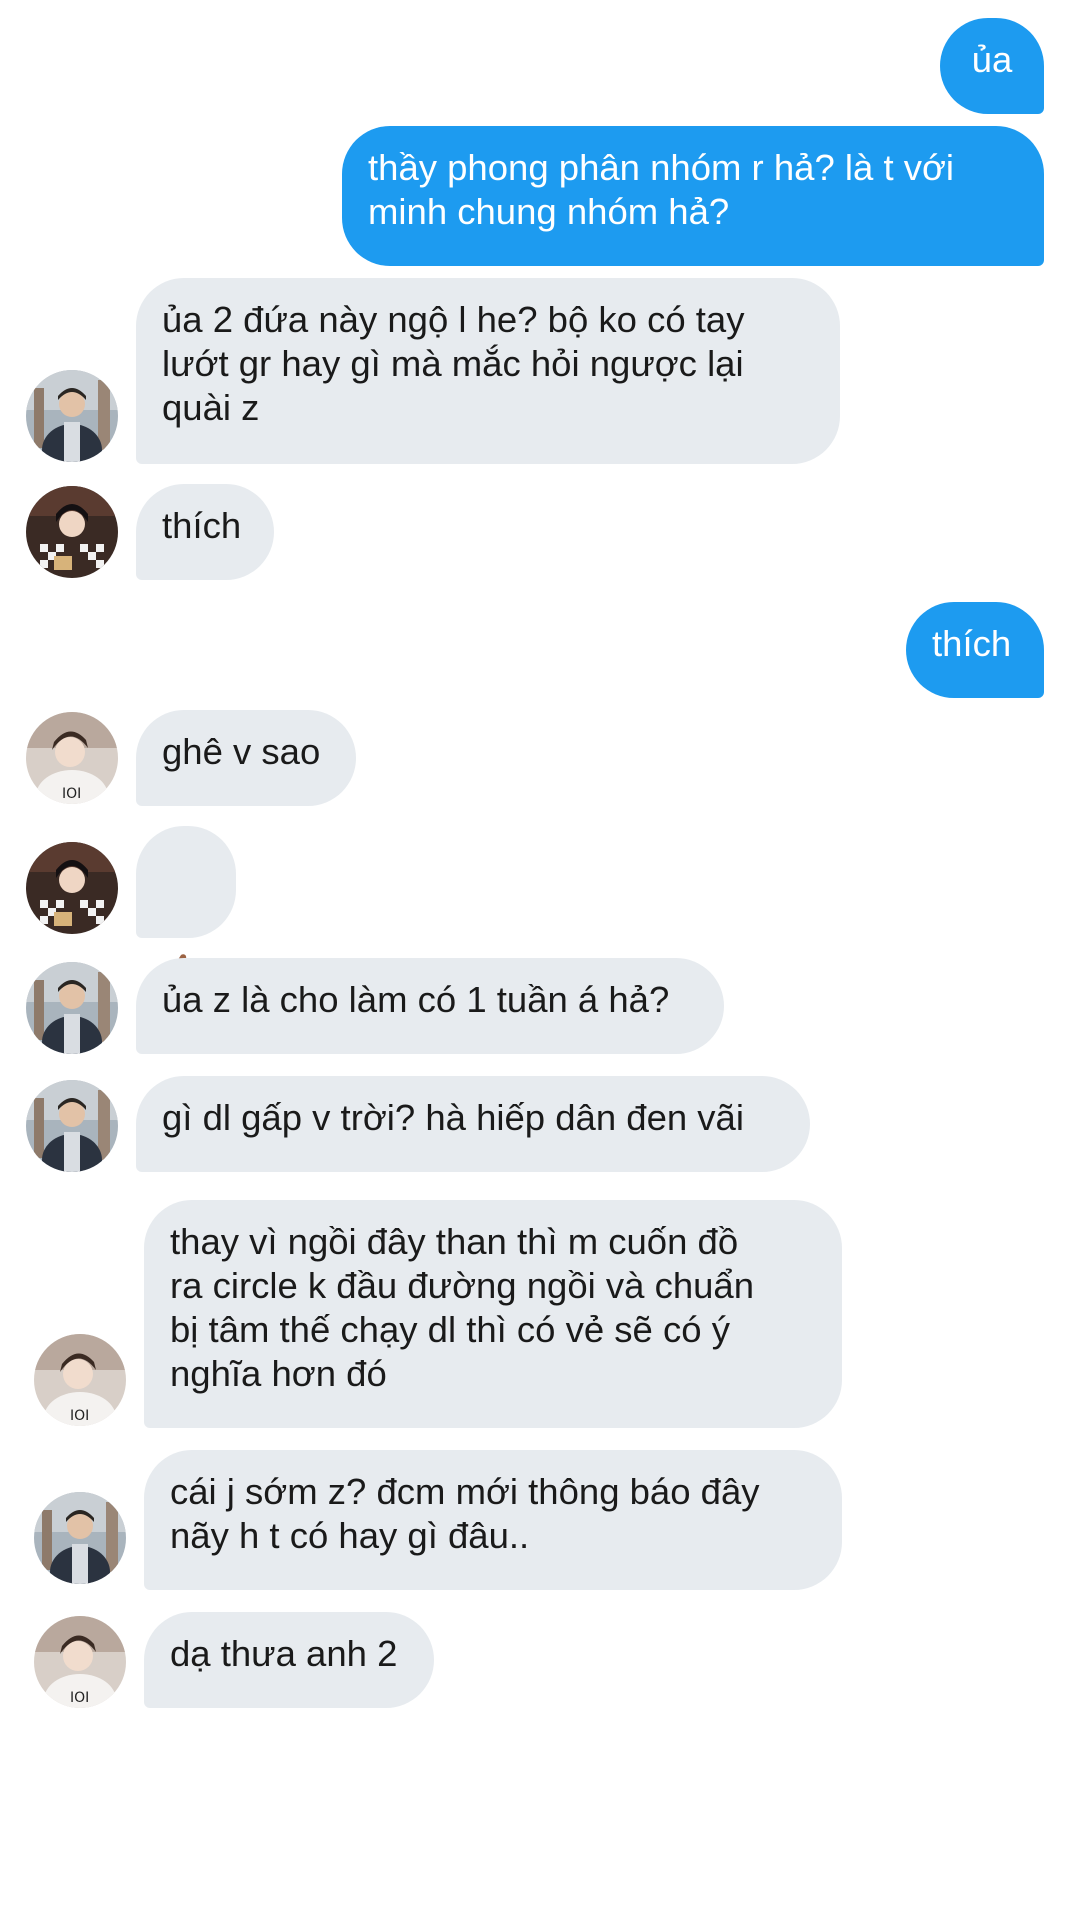 Image resolution: width=1080 pixels, height=1920 pixels. Describe the element at coordinates (205, 532) in the screenshot. I see `incoming-message: thích` at that location.